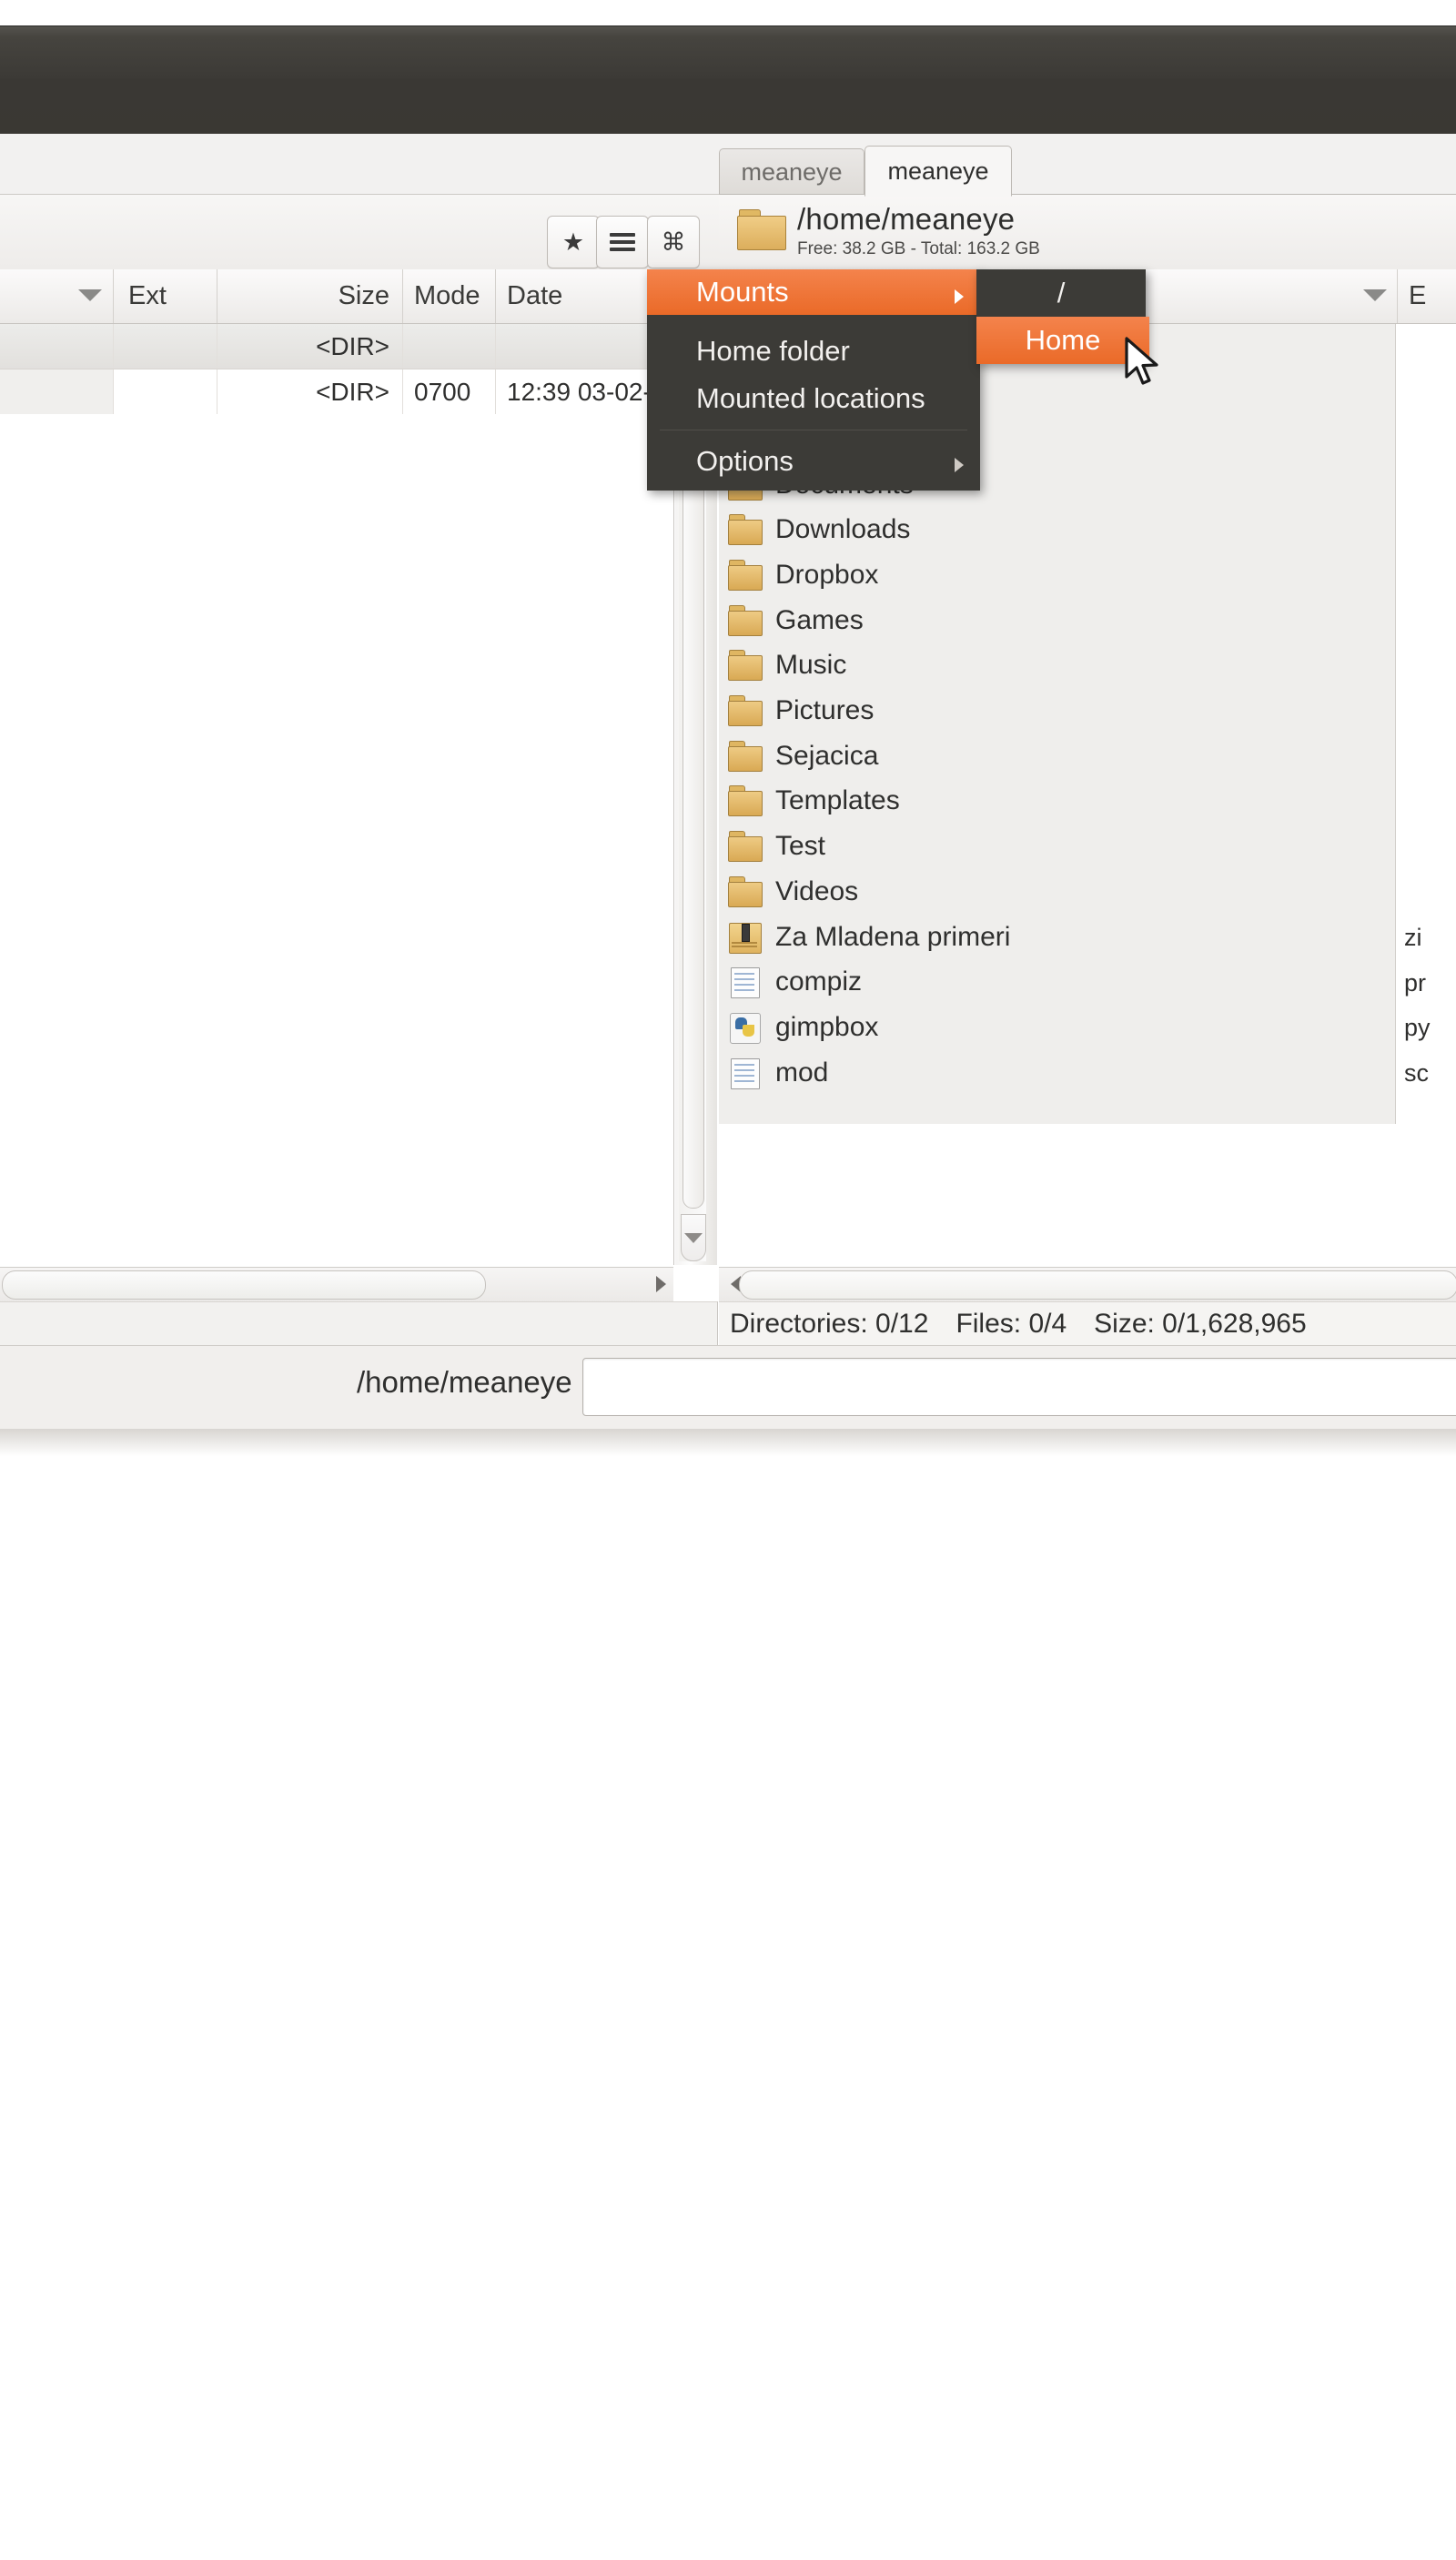 This screenshot has width=1456, height=2560. Describe the element at coordinates (814, 462) in the screenshot. I see `menu-item-options: Options` at that location.